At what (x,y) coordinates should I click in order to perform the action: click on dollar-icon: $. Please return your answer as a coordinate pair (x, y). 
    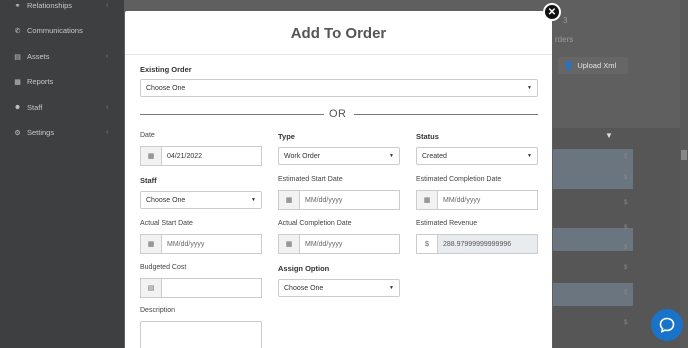
    Looking at the image, I should click on (426, 244).